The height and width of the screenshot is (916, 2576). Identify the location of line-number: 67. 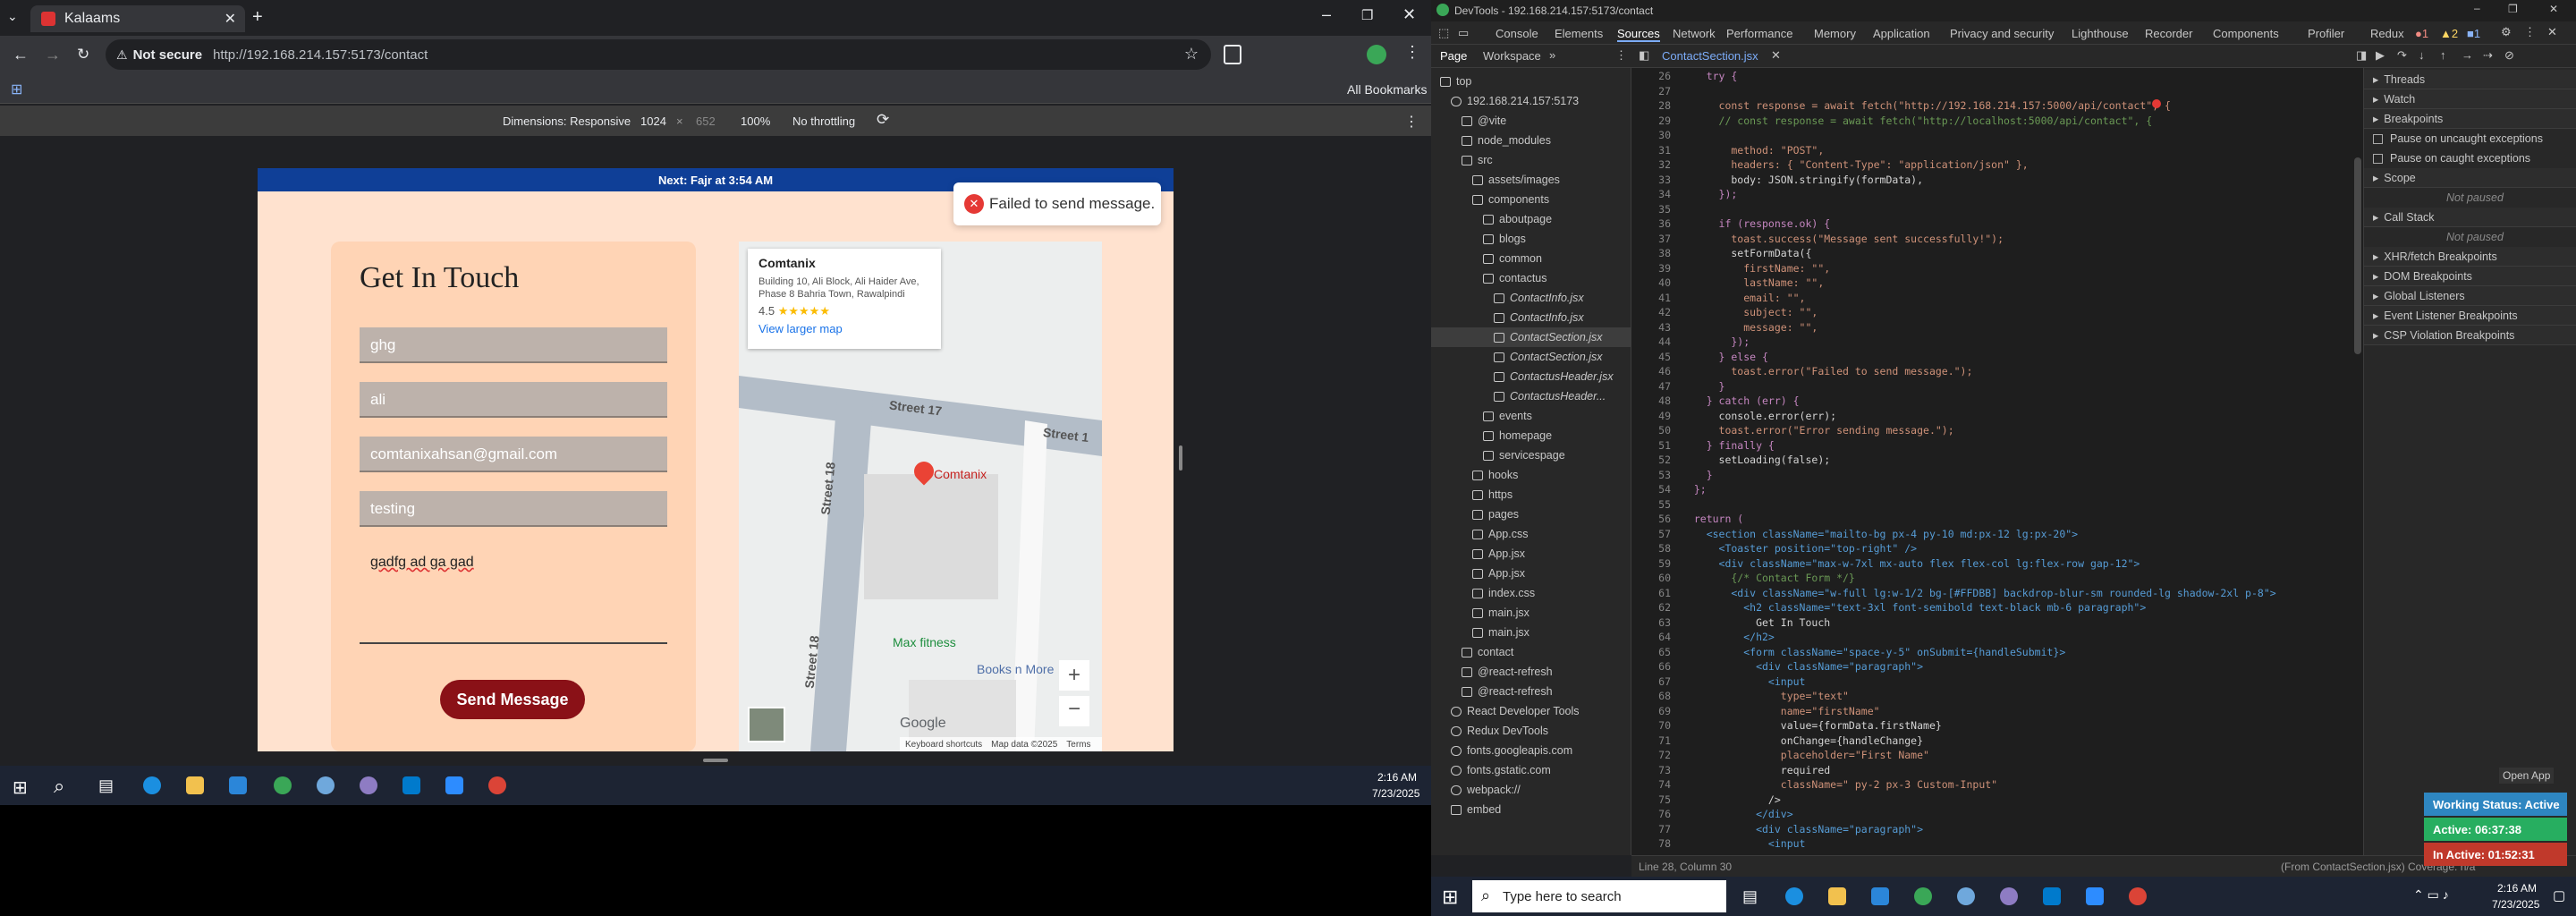
(1651, 681).